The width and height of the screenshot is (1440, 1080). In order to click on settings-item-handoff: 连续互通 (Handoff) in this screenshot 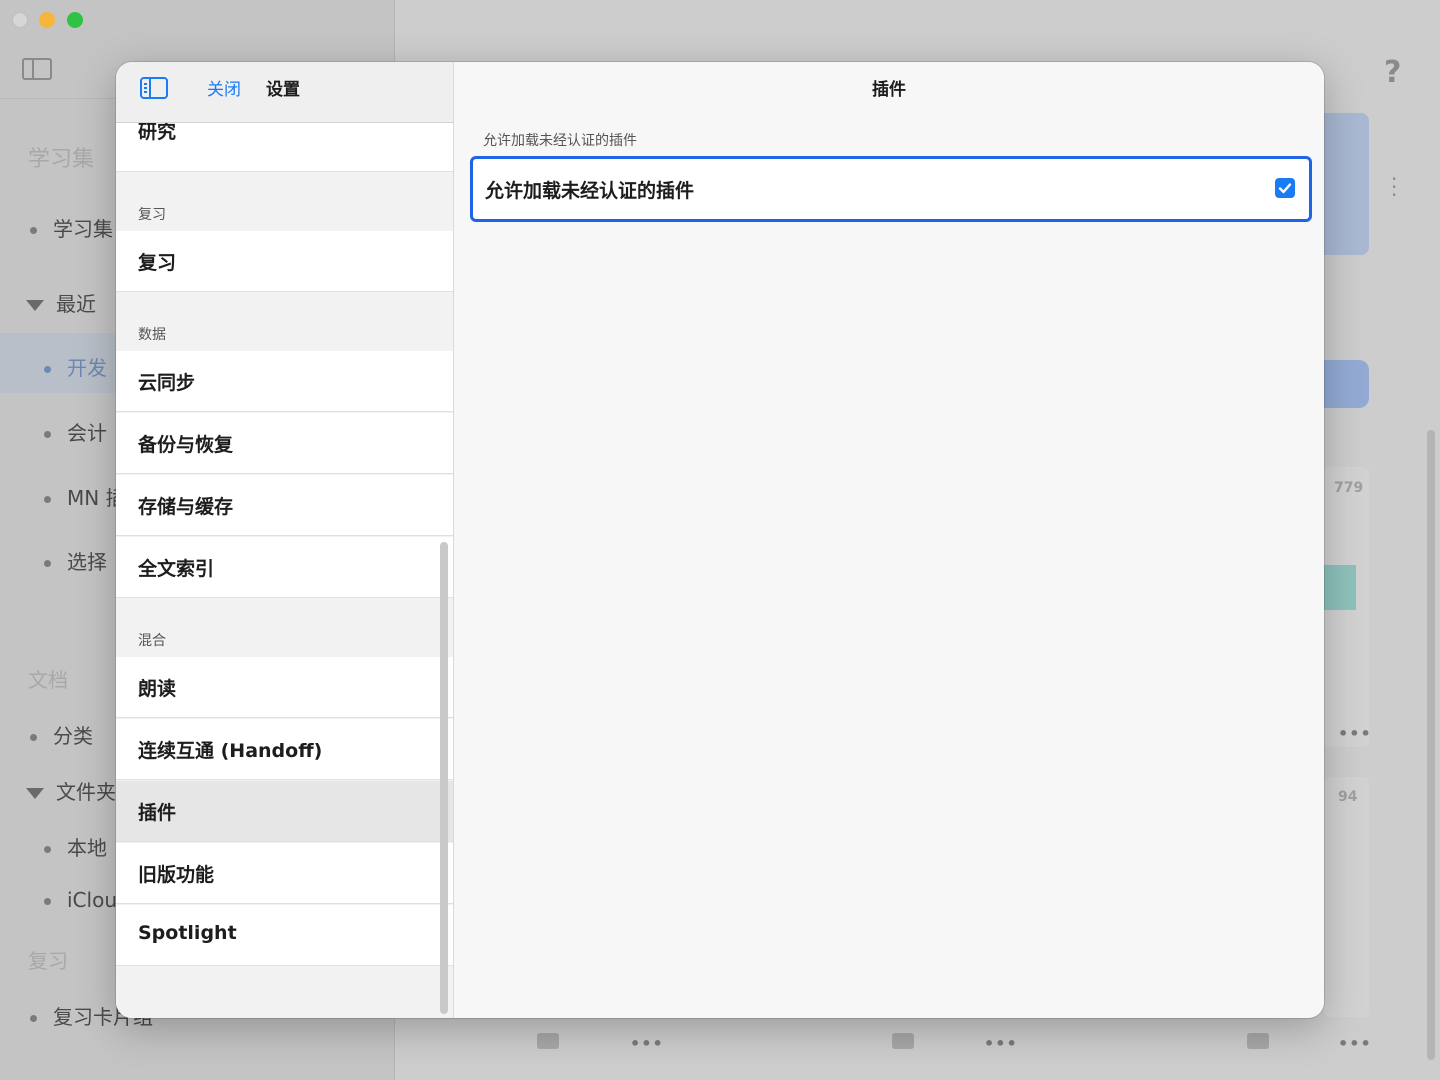, I will do `click(284, 749)`.